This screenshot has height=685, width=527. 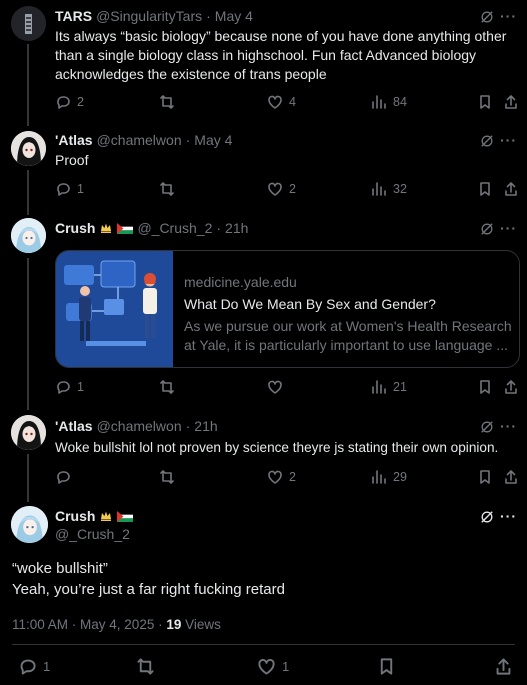 What do you see at coordinates (400, 102) in the screenshot?
I see `views-count: 84` at bounding box center [400, 102].